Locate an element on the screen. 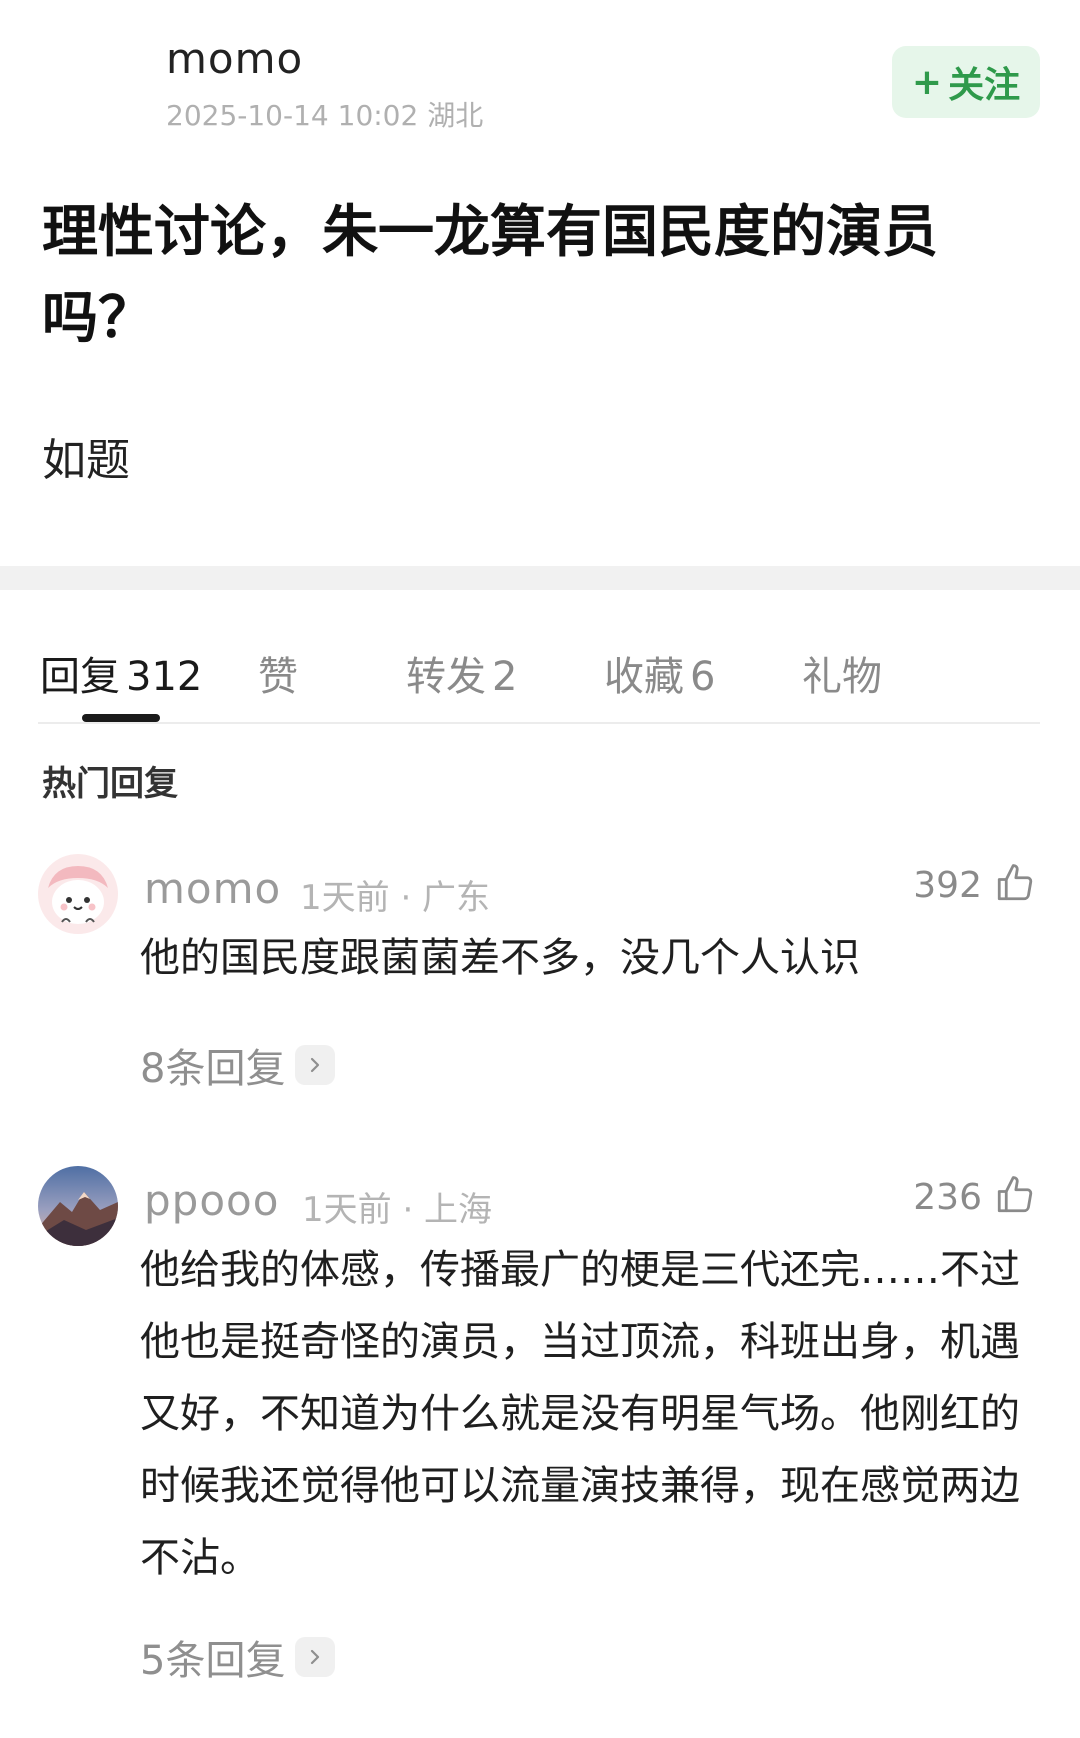 The image size is (1080, 1738). like-button: 236 is located at coordinates (974, 1197).